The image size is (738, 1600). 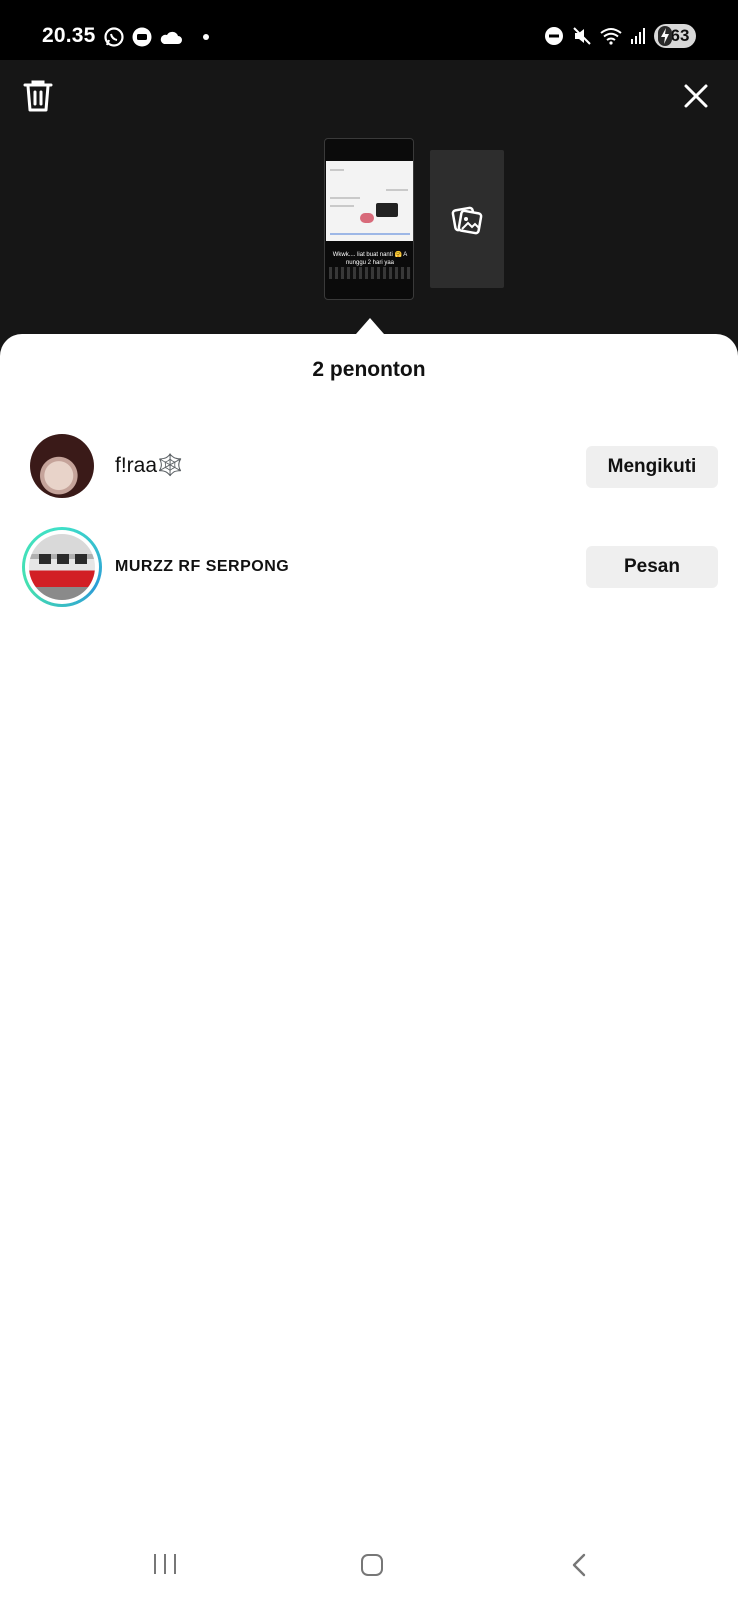 What do you see at coordinates (114, 37) in the screenshot?
I see `whatsapp-icon` at bounding box center [114, 37].